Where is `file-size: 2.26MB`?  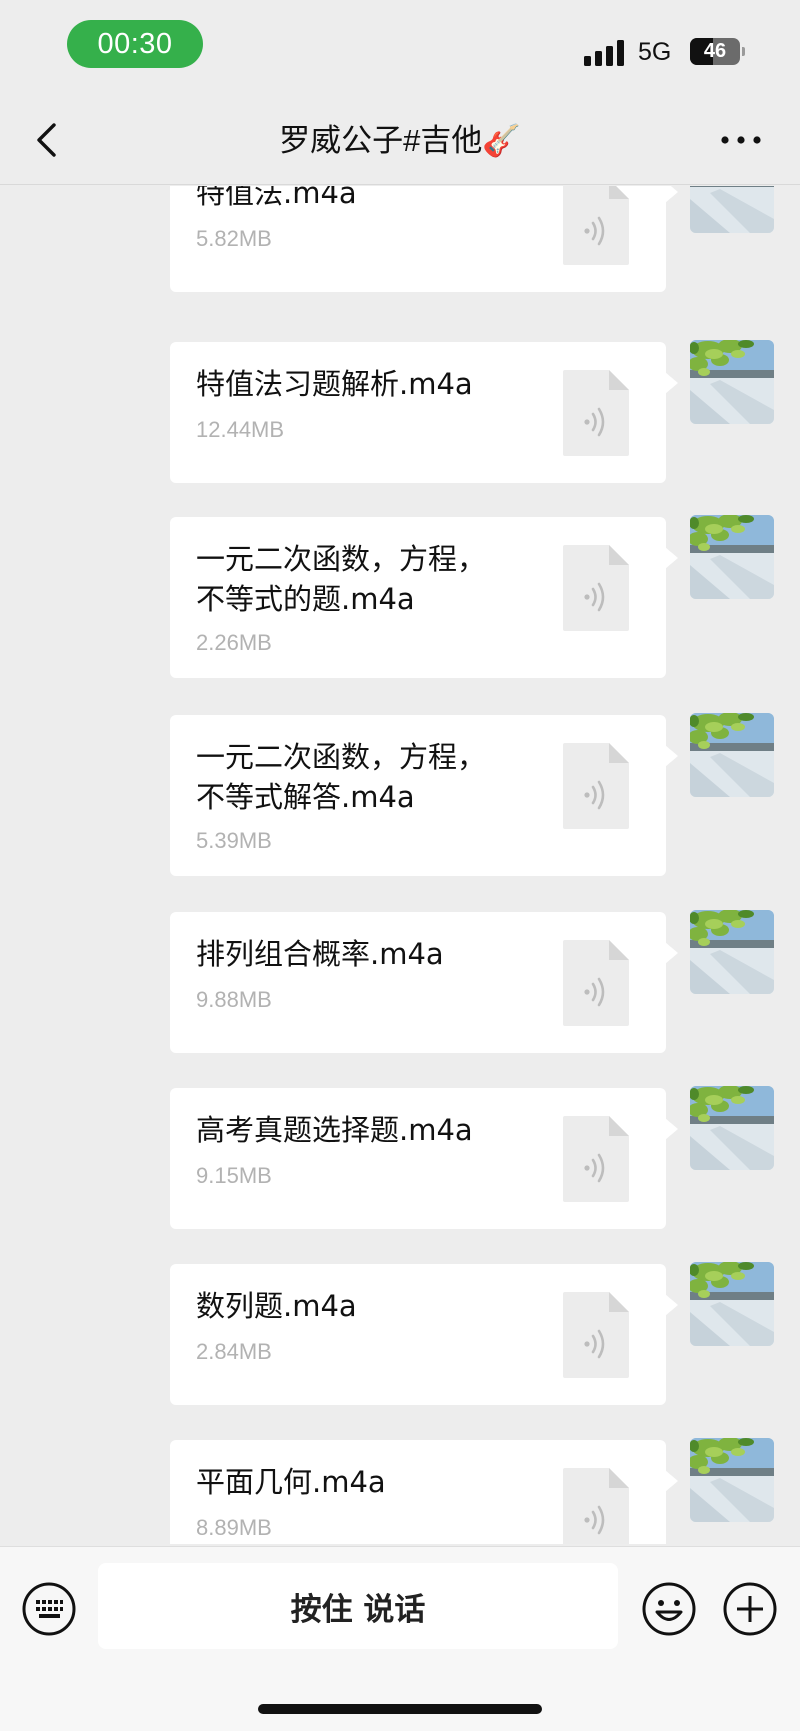
file-size: 2.26MB is located at coordinates (234, 642).